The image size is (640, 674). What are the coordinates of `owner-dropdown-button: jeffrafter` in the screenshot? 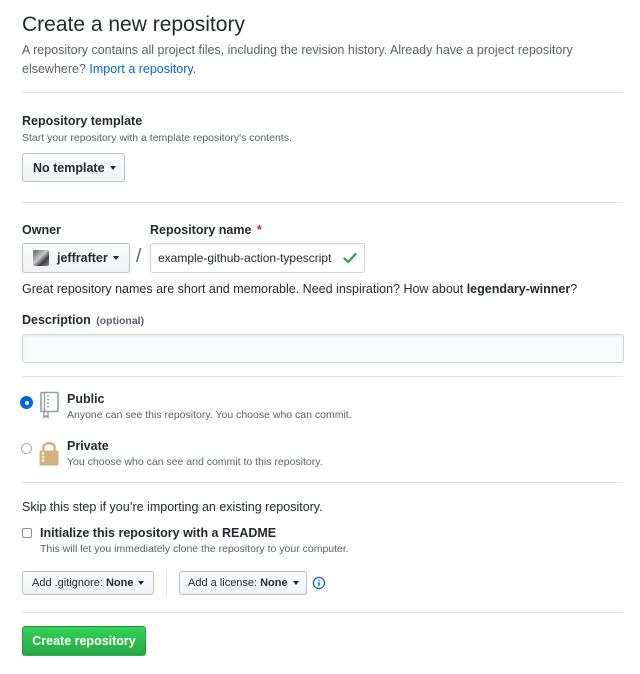 It's located at (76, 258).